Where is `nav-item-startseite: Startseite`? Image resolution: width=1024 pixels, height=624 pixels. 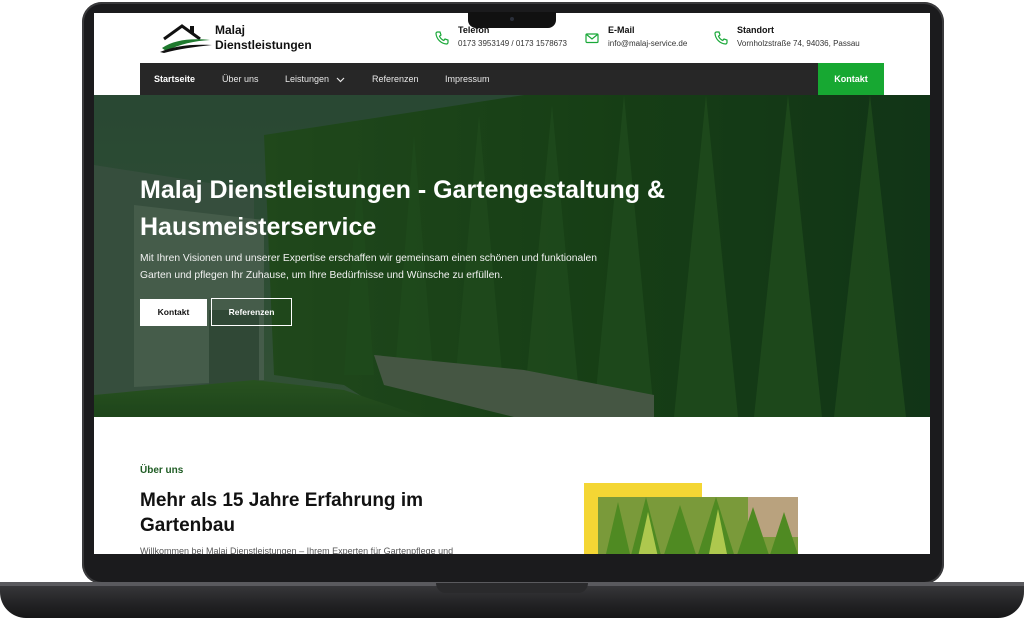 nav-item-startseite: Startseite is located at coordinates (174, 79).